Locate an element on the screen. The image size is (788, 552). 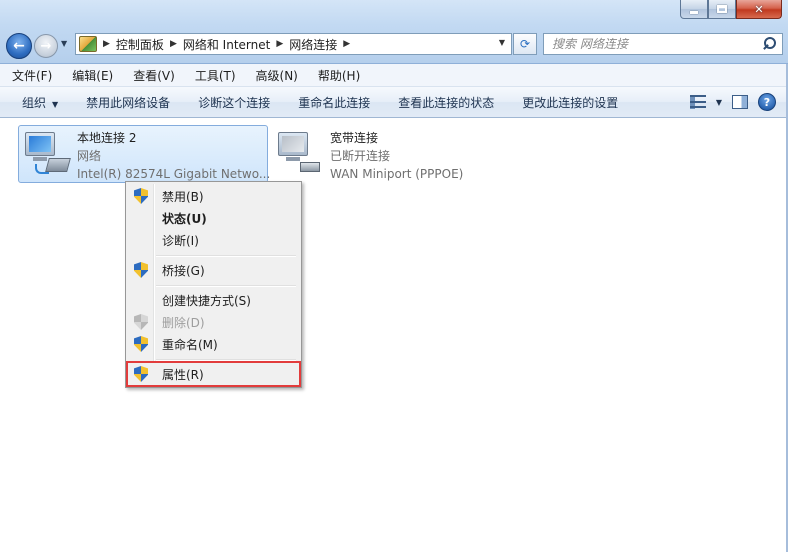
help-icon: ? is located at coordinates (767, 102).